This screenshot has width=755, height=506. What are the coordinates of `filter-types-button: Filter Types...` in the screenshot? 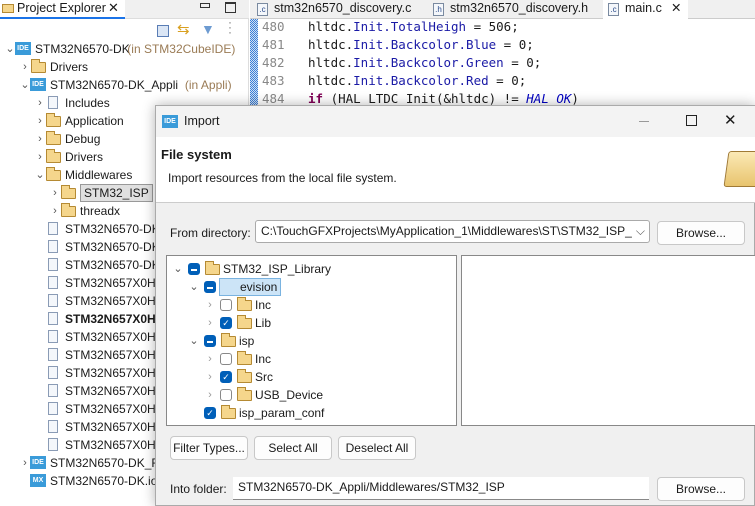 It's located at (209, 448).